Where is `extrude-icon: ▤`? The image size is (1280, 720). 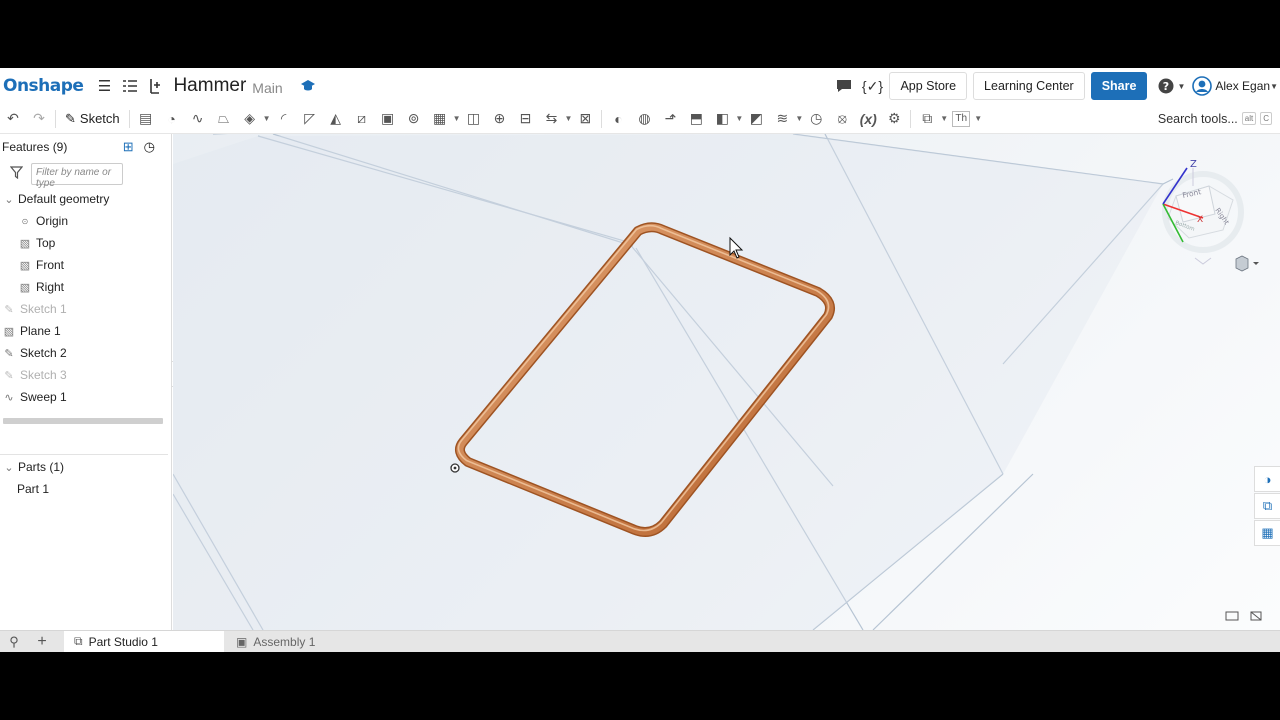 extrude-icon: ▤ is located at coordinates (146, 119).